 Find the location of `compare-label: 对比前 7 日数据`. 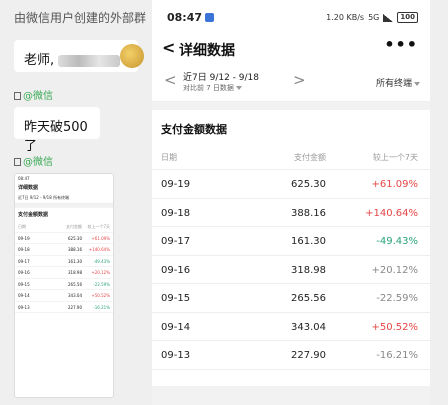

compare-label: 对比前 7 日数据 is located at coordinates (208, 88).